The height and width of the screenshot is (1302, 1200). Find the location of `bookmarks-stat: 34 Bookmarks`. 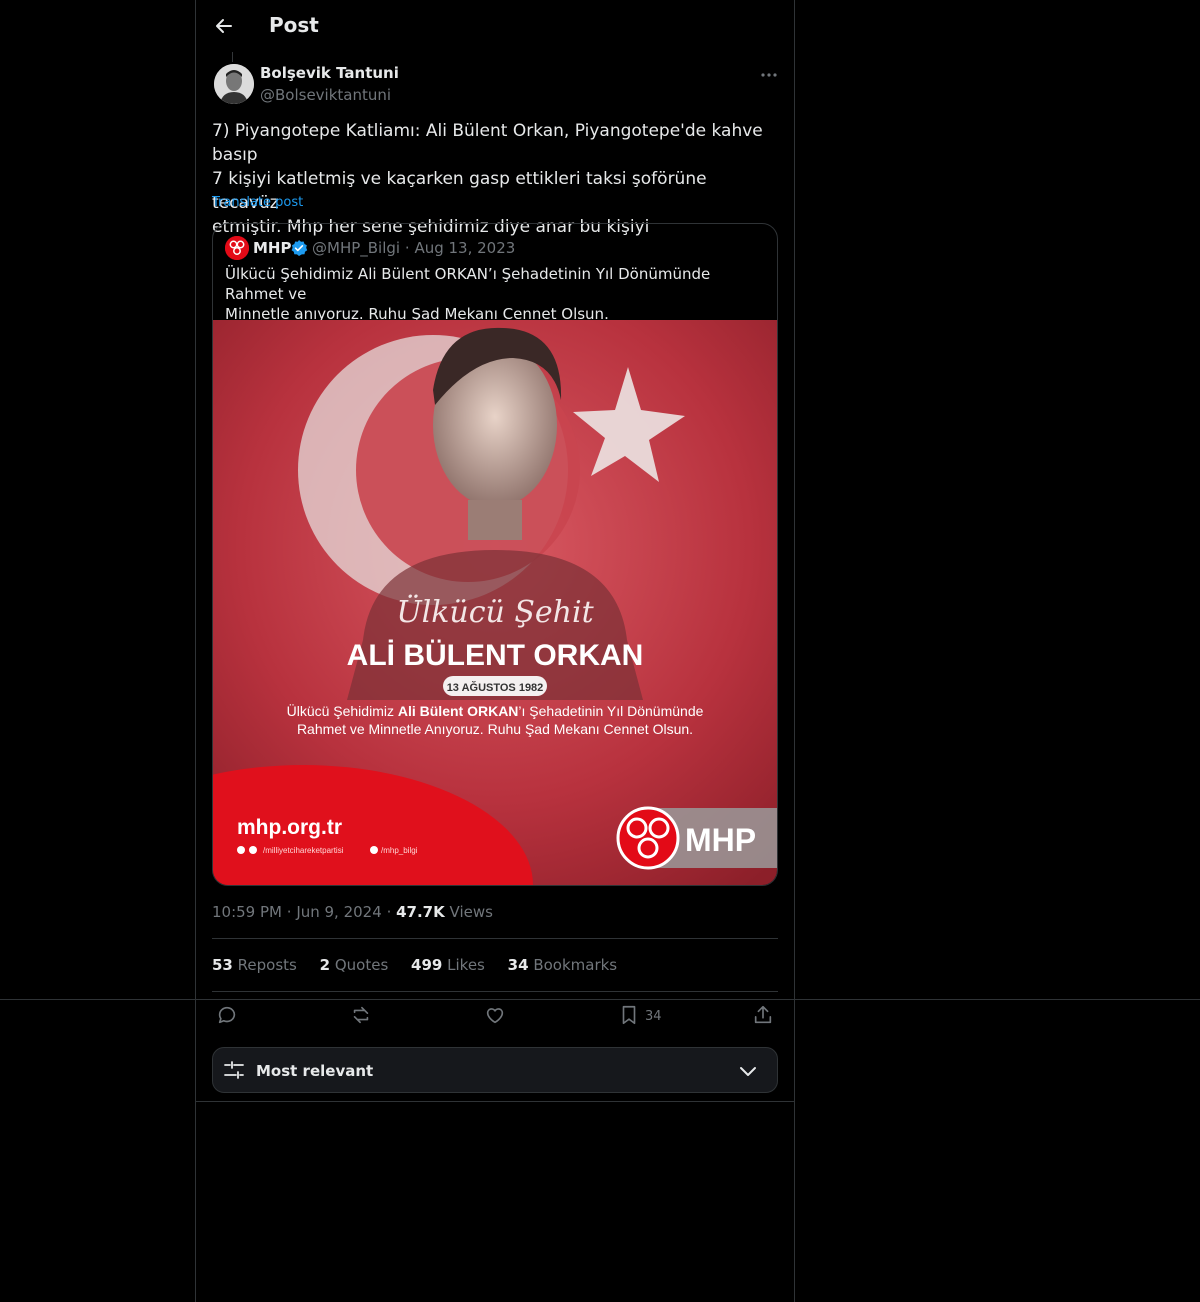

bookmarks-stat: 34 Bookmarks is located at coordinates (562, 965).